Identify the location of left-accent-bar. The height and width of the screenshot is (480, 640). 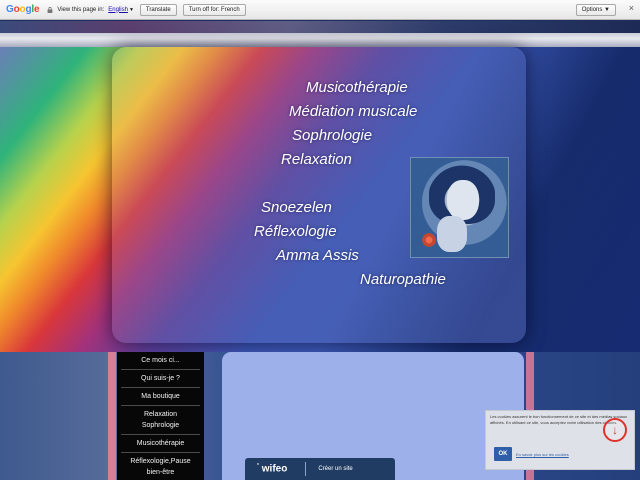
(112, 416).